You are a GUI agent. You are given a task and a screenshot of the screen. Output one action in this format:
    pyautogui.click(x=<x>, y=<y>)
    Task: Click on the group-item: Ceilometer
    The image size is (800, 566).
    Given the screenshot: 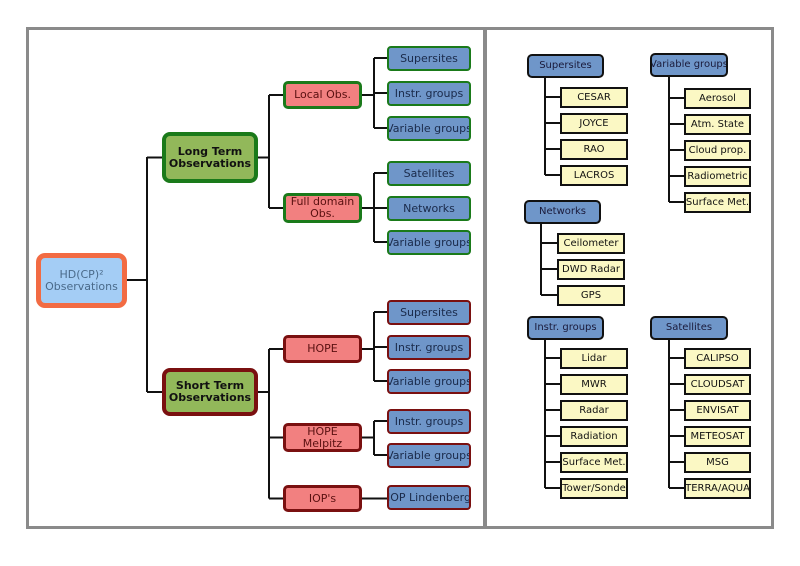 What is the action you would take?
    pyautogui.click(x=591, y=243)
    